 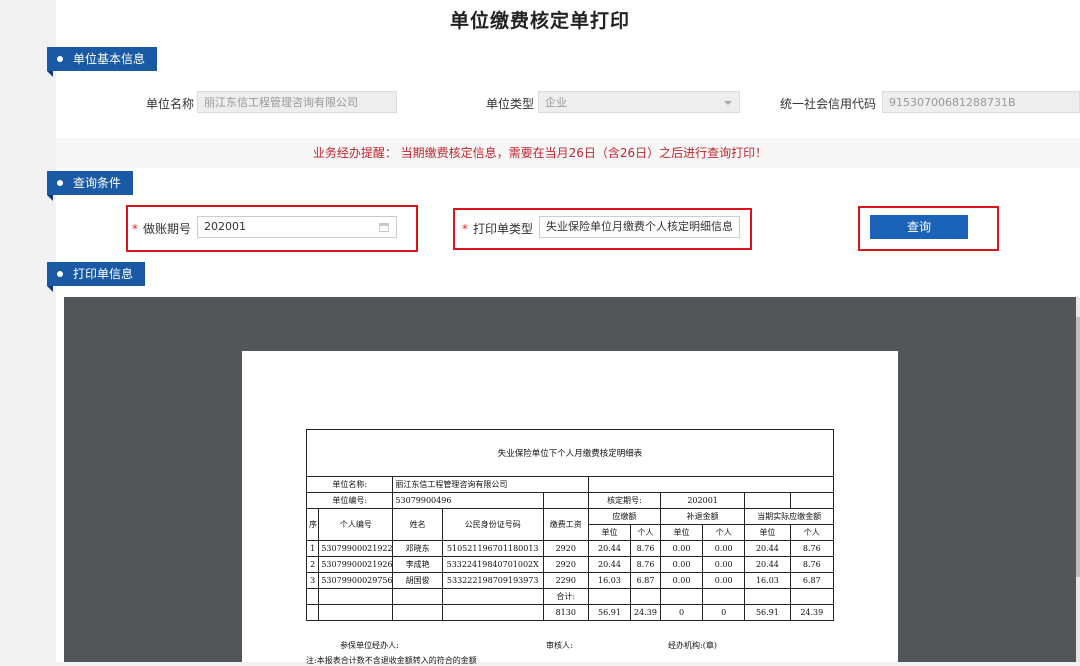 What do you see at coordinates (540, 153) in the screenshot?
I see `business-notice: 业务经办提醒： 当期缴费核定信息，需要在当月26日（含26日）之后进行查询打印！` at bounding box center [540, 153].